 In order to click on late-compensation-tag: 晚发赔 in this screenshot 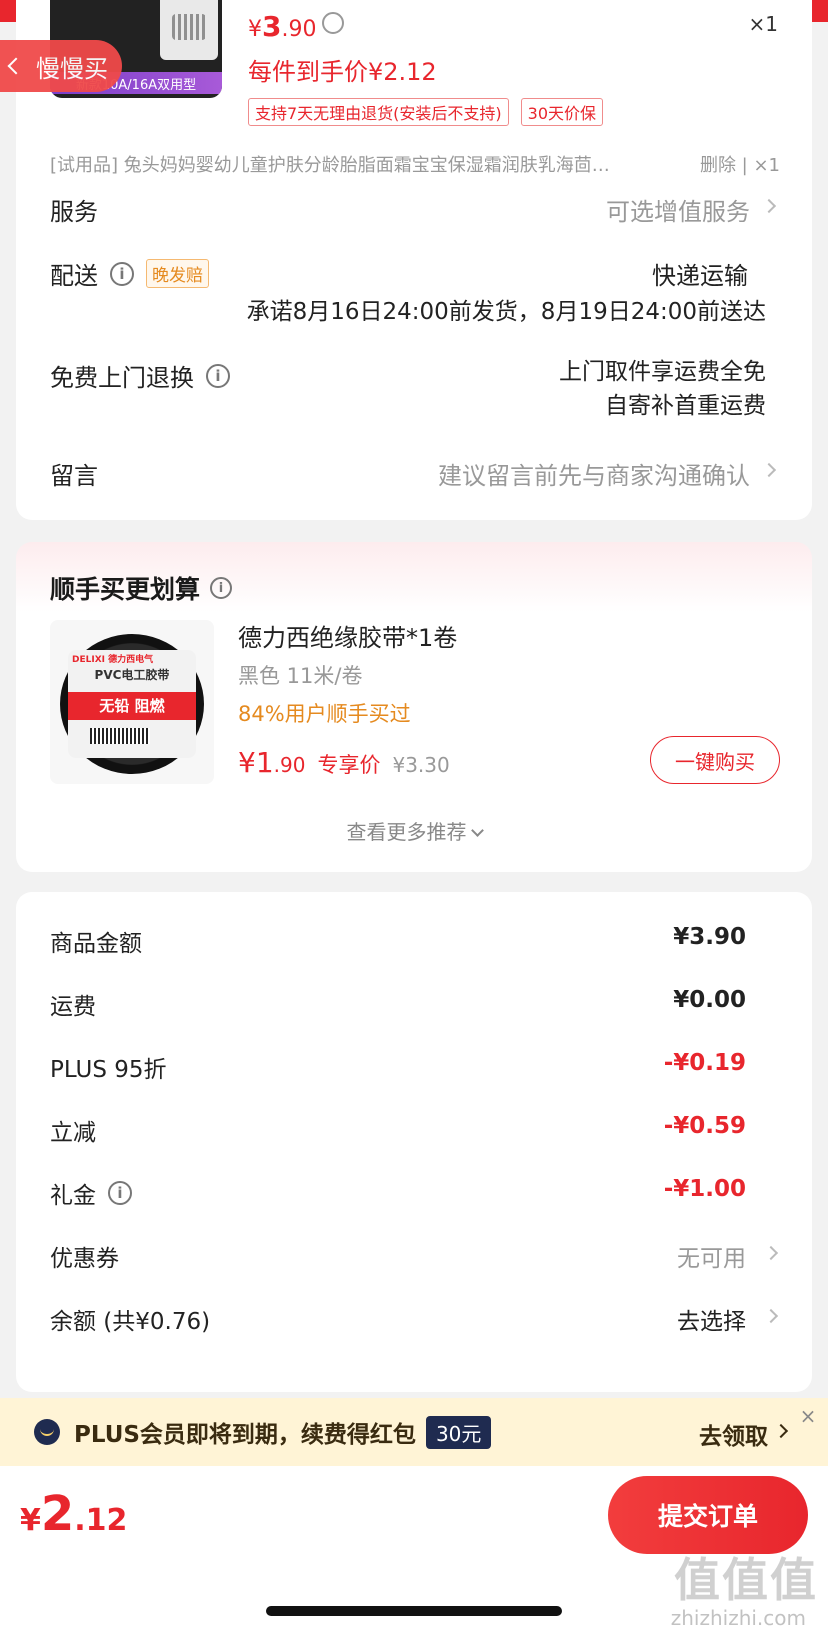, I will do `click(177, 273)`.